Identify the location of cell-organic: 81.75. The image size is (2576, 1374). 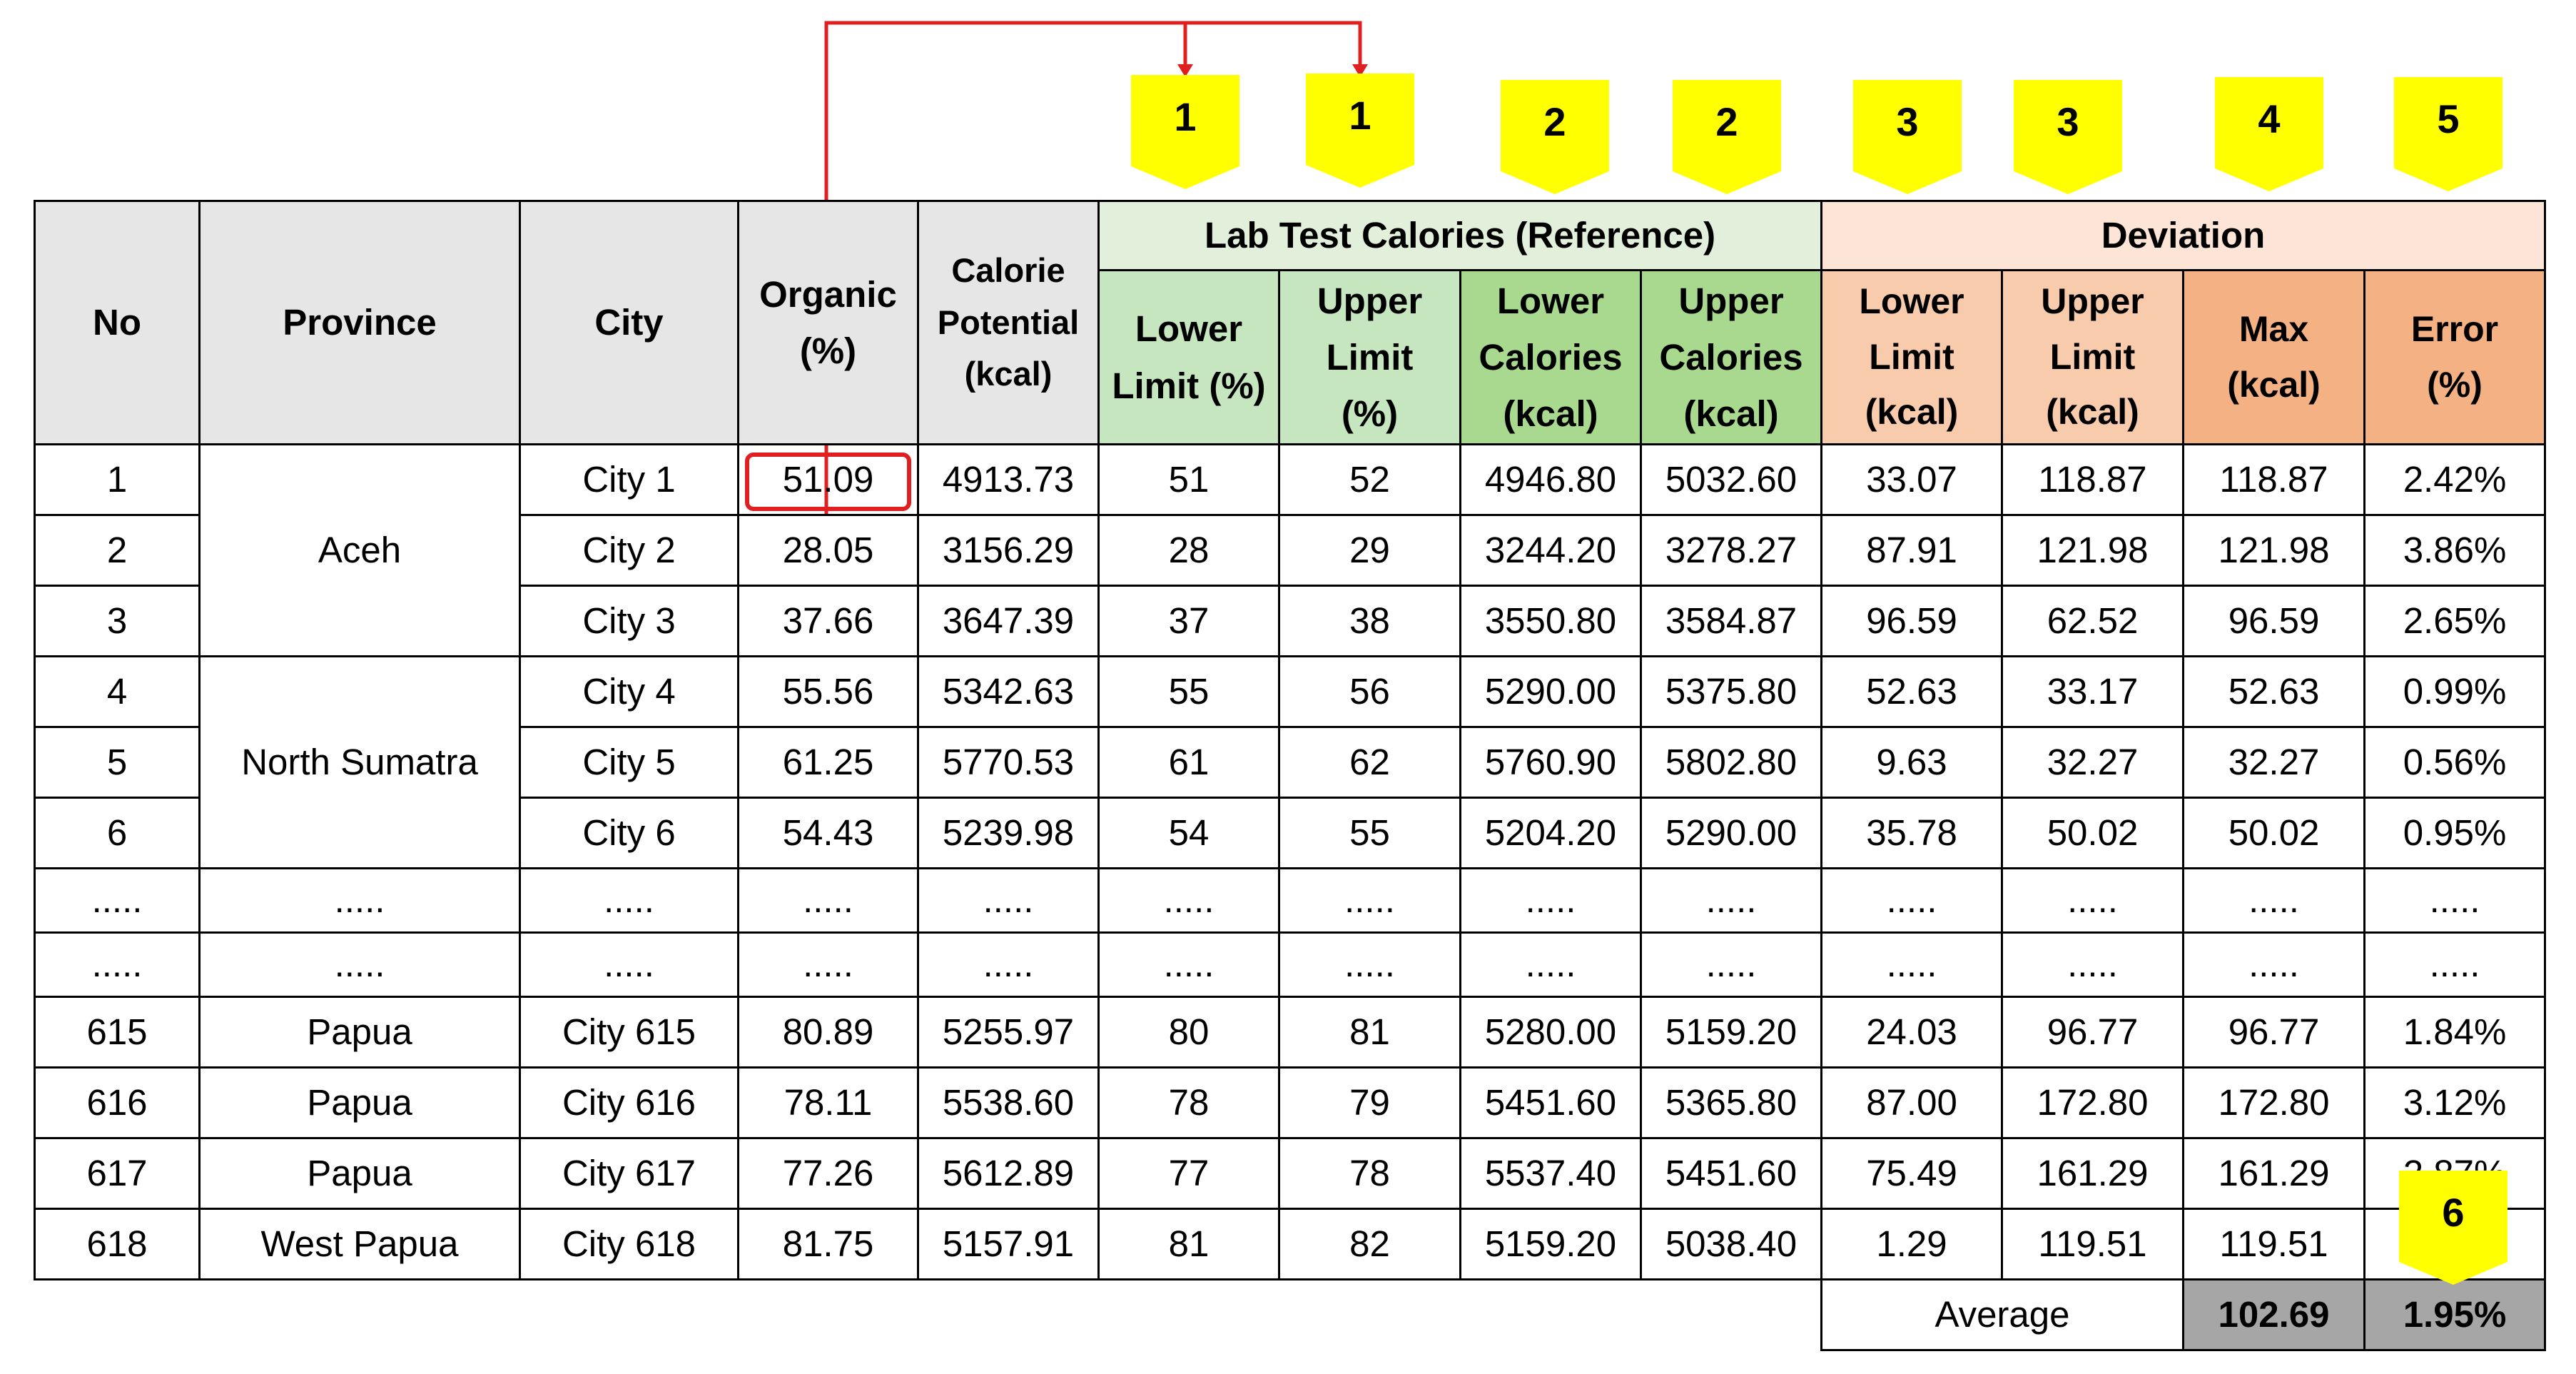
(828, 1244).